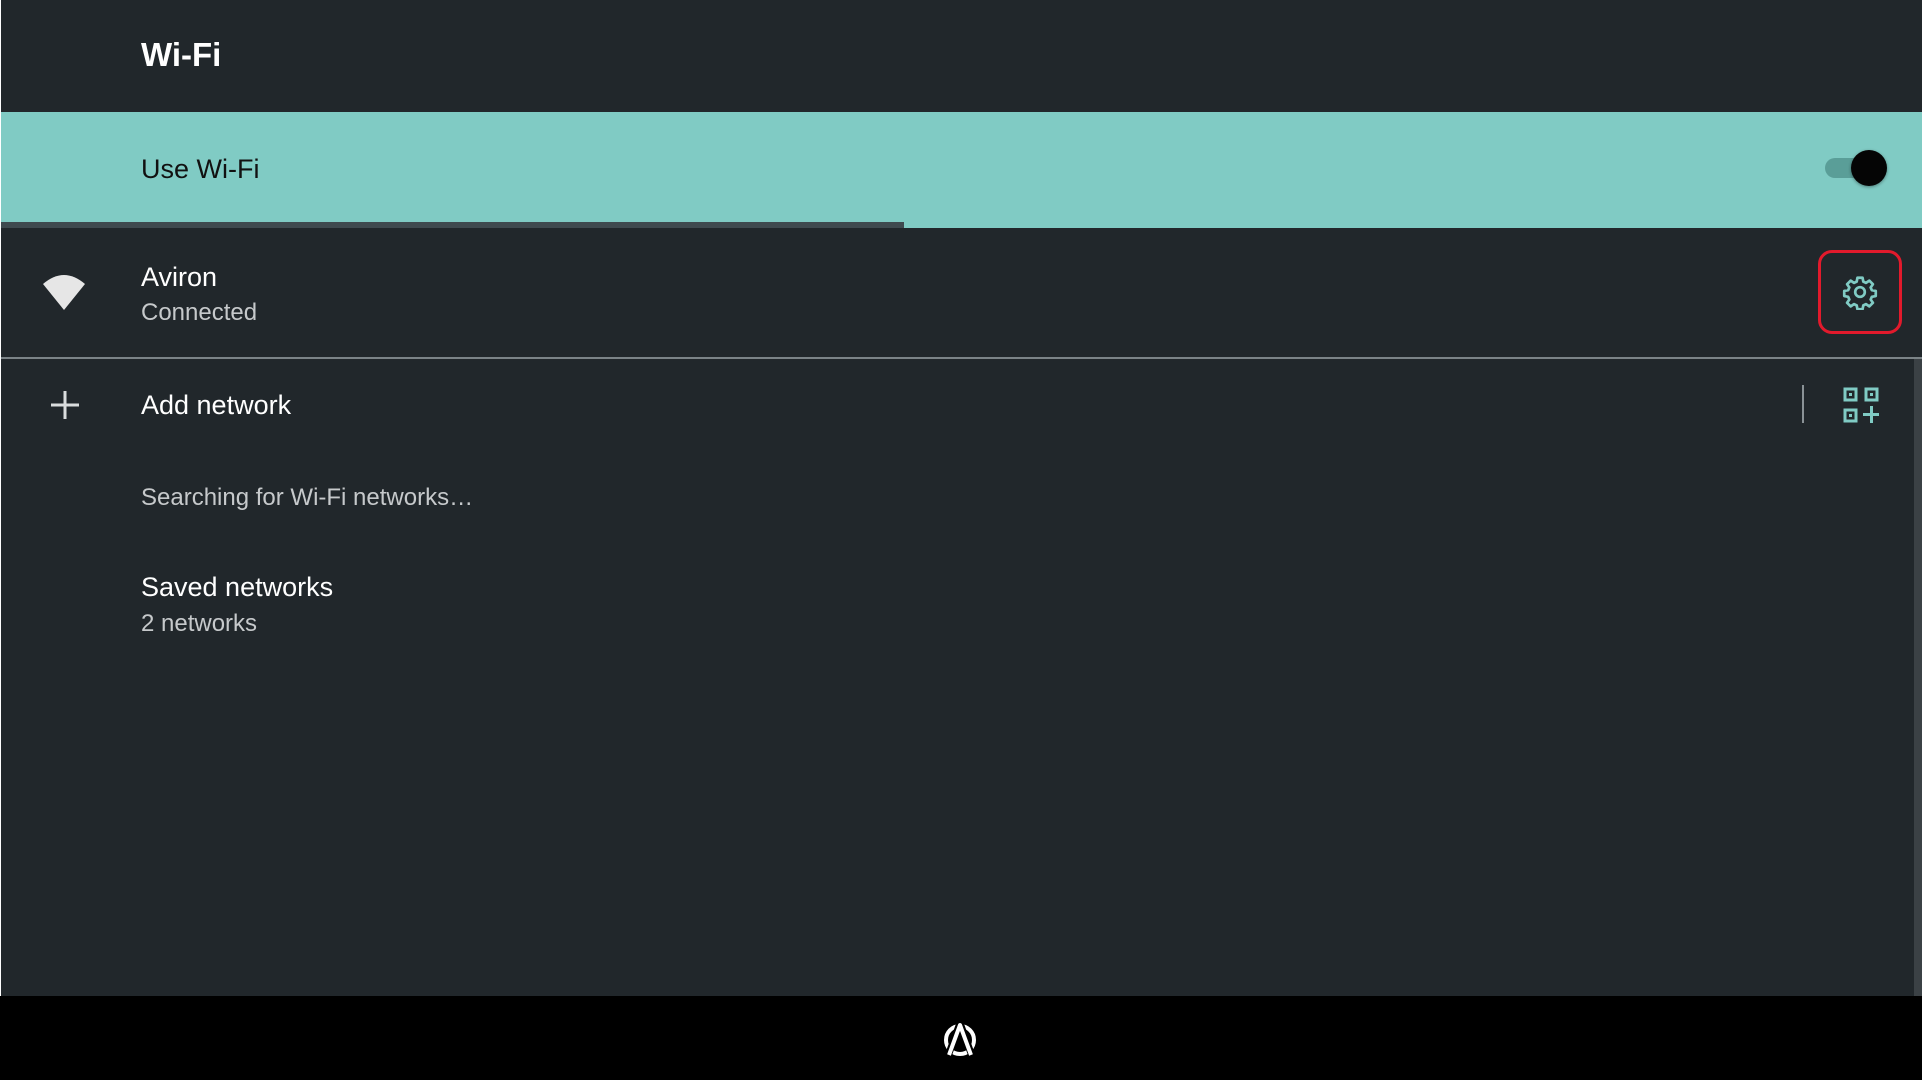 The image size is (1922, 1080). Describe the element at coordinates (199, 312) in the screenshot. I see `network-status: Connected` at that location.